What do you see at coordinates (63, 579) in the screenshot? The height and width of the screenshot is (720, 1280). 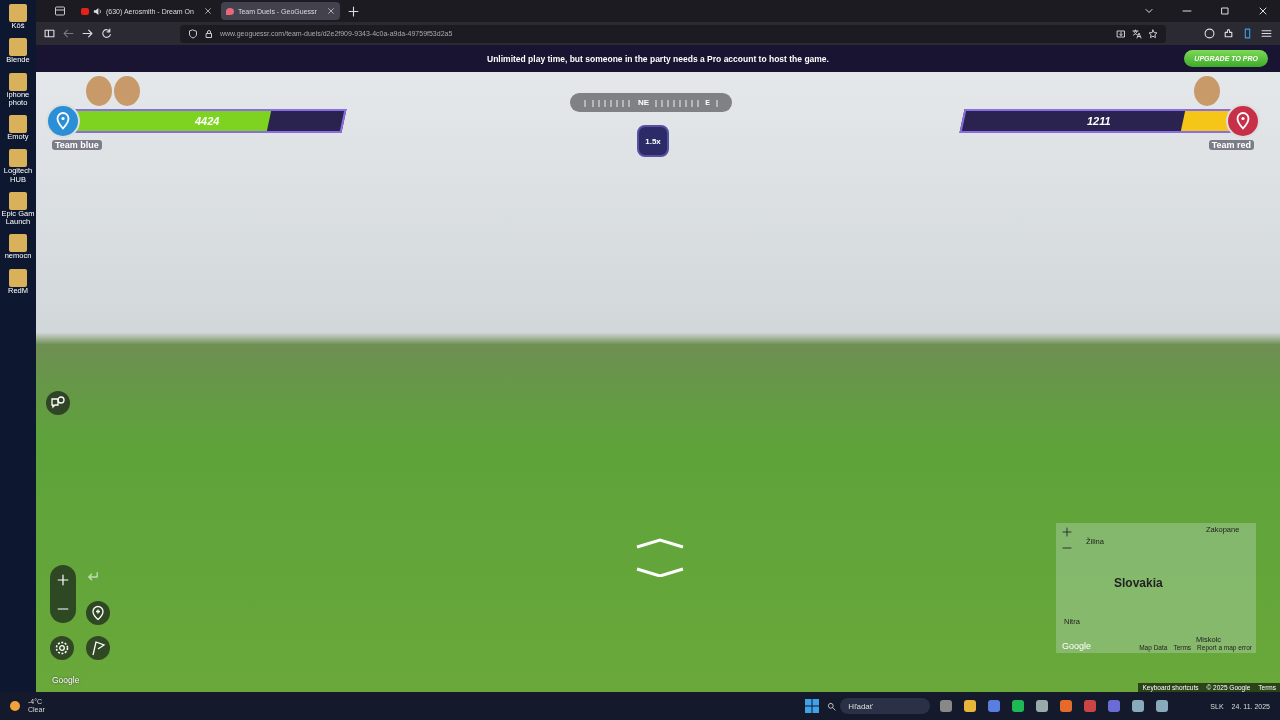 I see `zoom-in-icon` at bounding box center [63, 579].